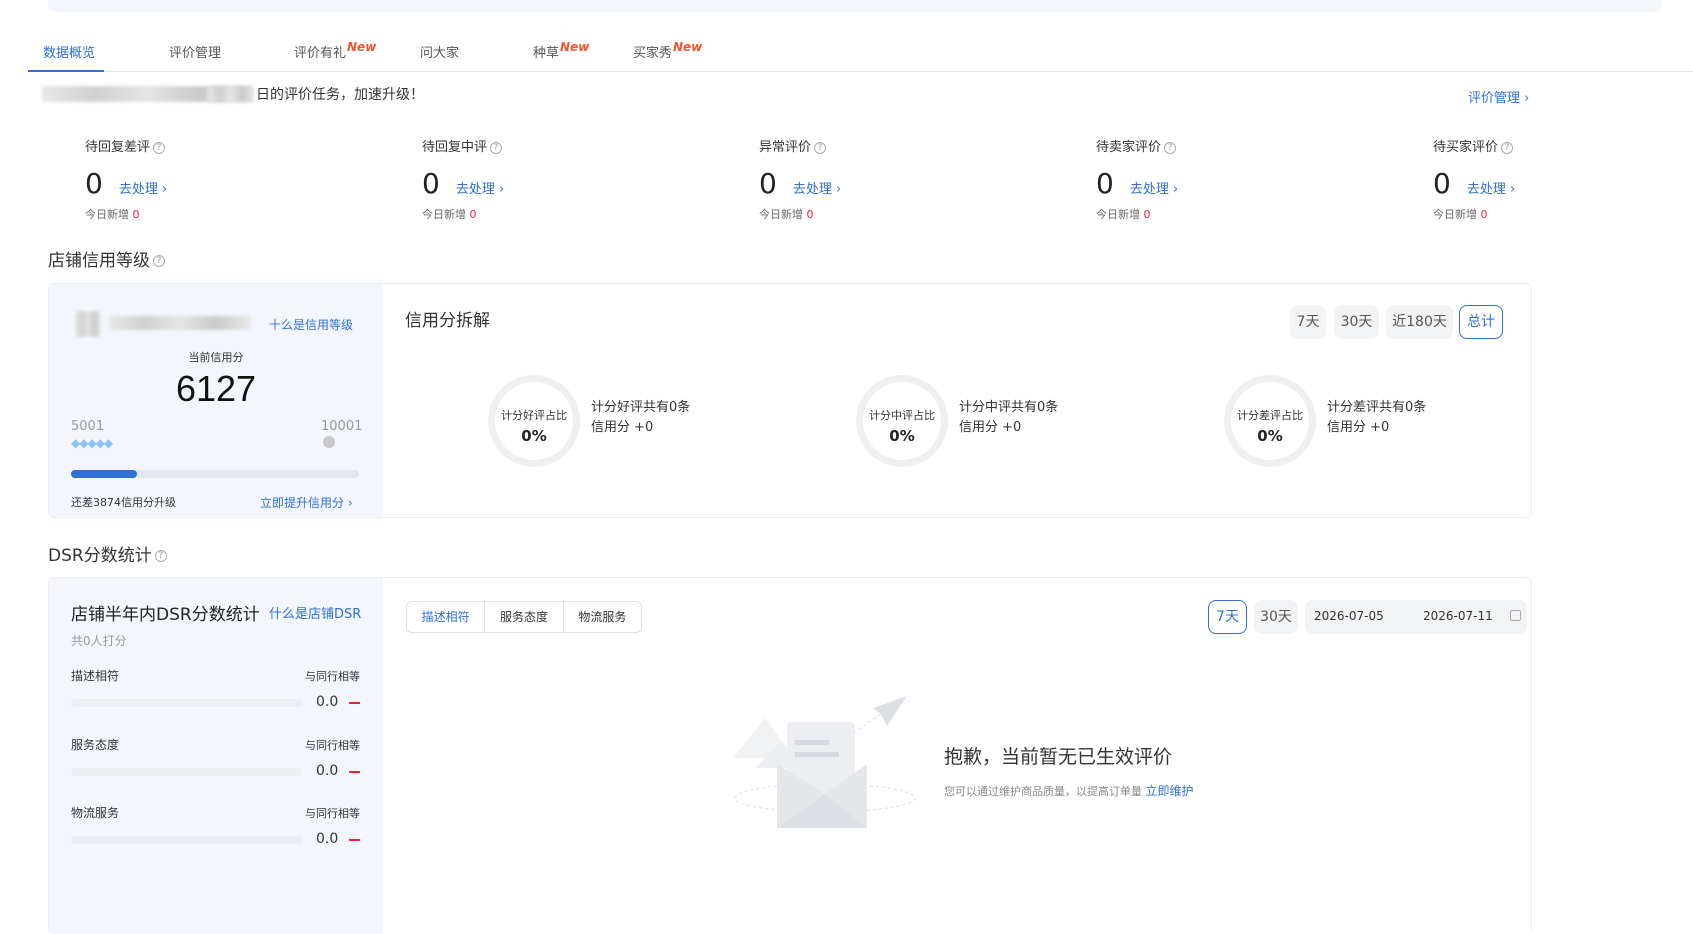 The height and width of the screenshot is (934, 1693). What do you see at coordinates (340, 95) in the screenshot?
I see `task-message: 日的评价任务，加速升级！` at bounding box center [340, 95].